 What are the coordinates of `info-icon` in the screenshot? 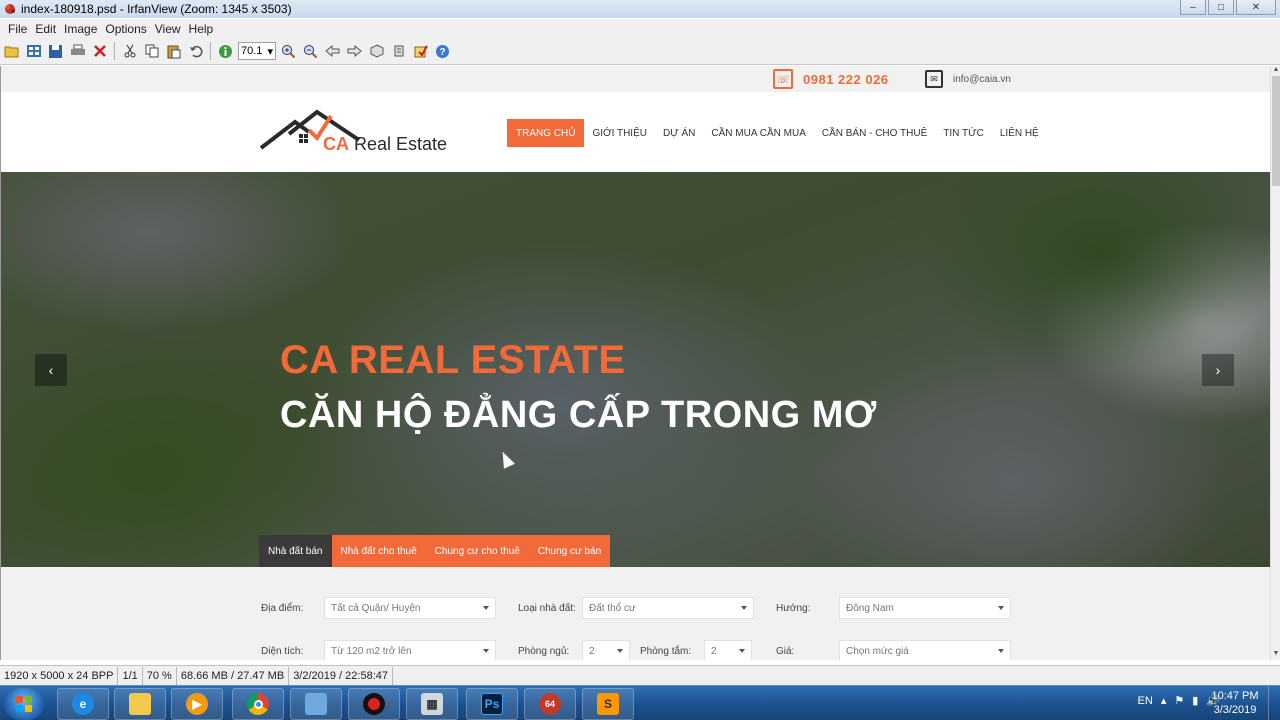 It's located at (225, 51).